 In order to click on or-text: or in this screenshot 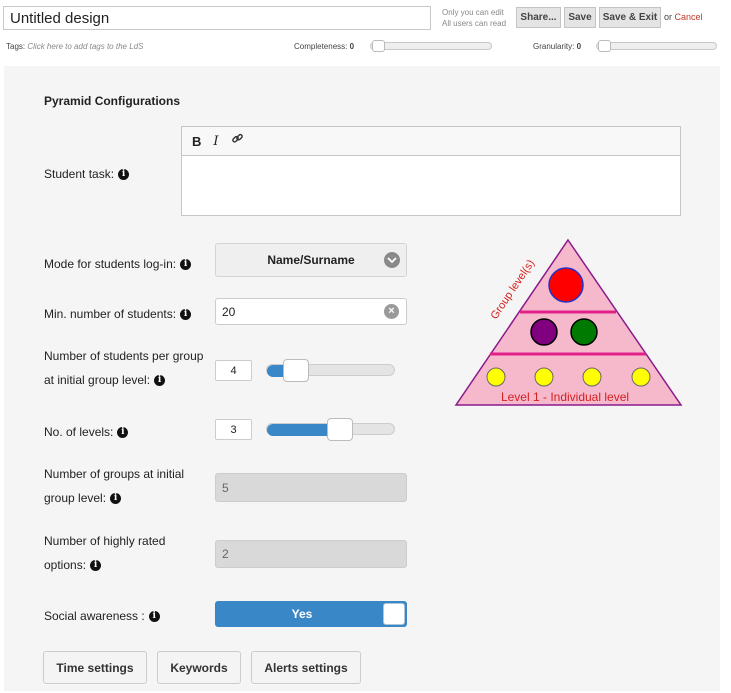, I will do `click(668, 17)`.